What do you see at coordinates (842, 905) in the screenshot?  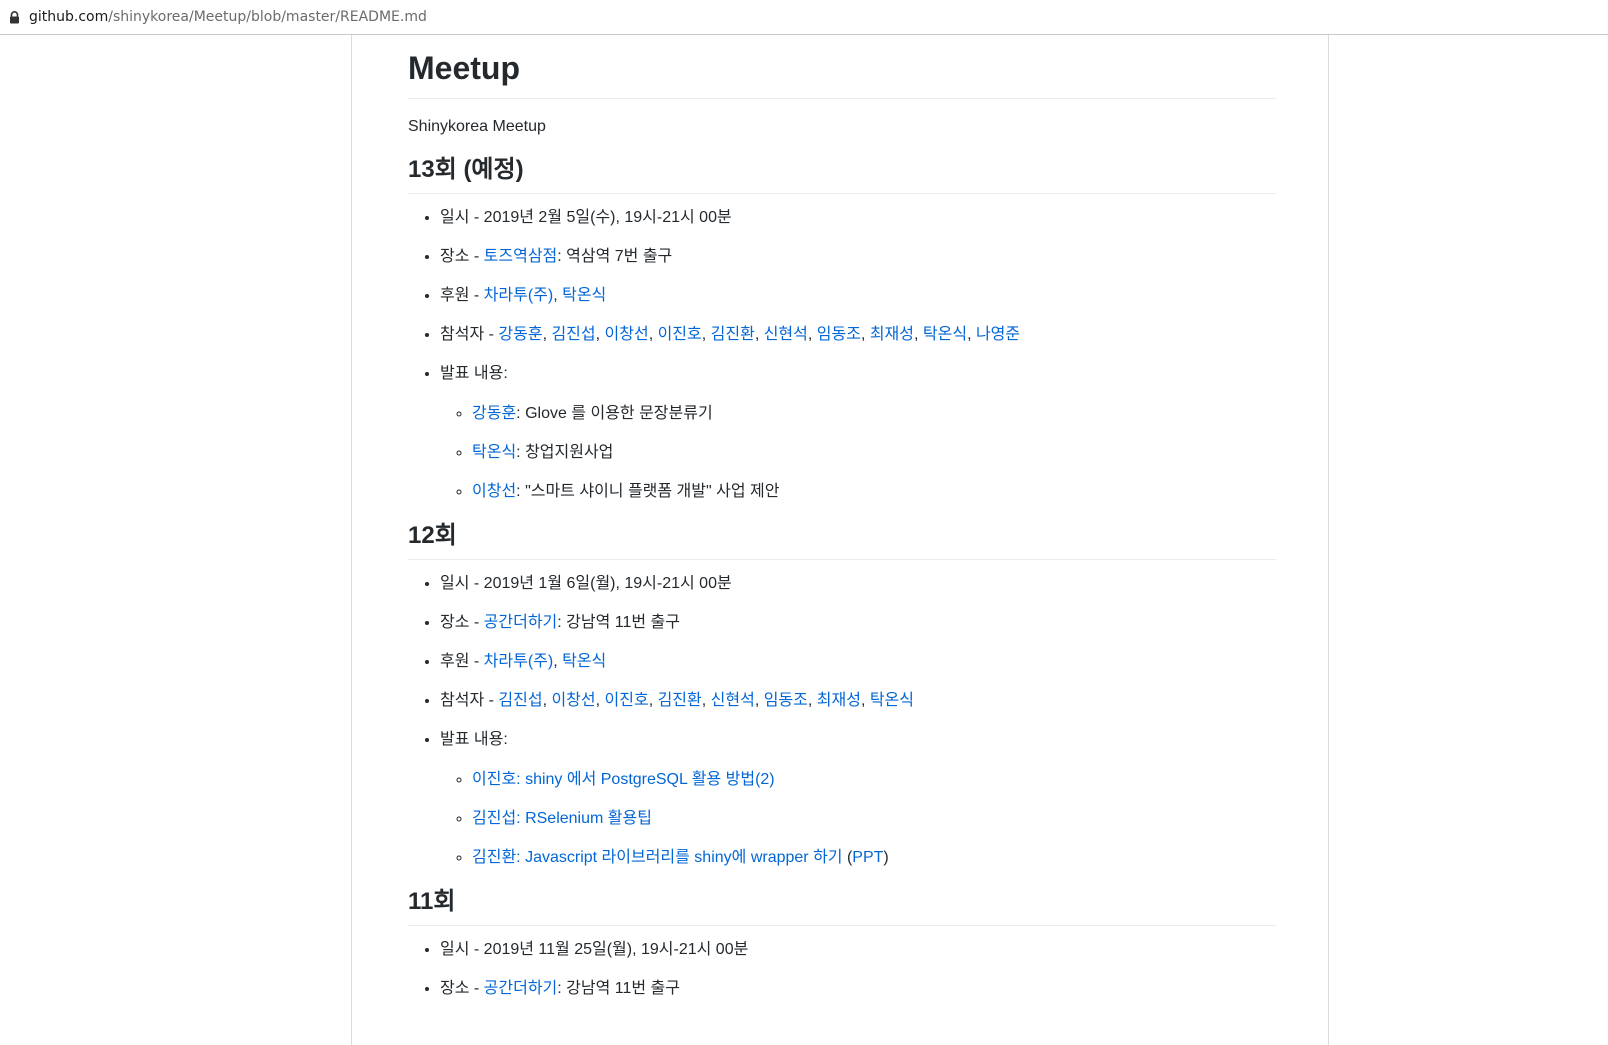 I see `section-heading: 11회` at bounding box center [842, 905].